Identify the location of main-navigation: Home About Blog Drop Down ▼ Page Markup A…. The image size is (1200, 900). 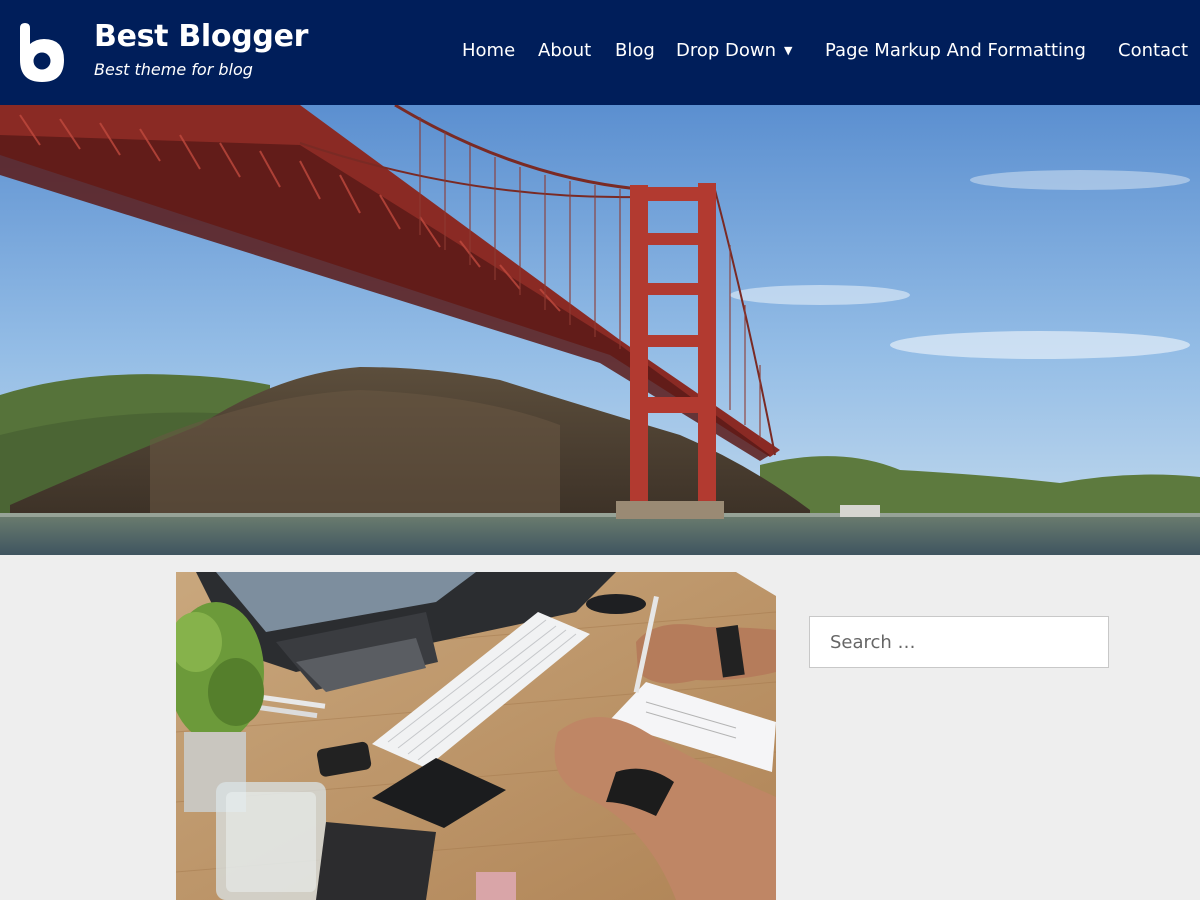
(600, 52).